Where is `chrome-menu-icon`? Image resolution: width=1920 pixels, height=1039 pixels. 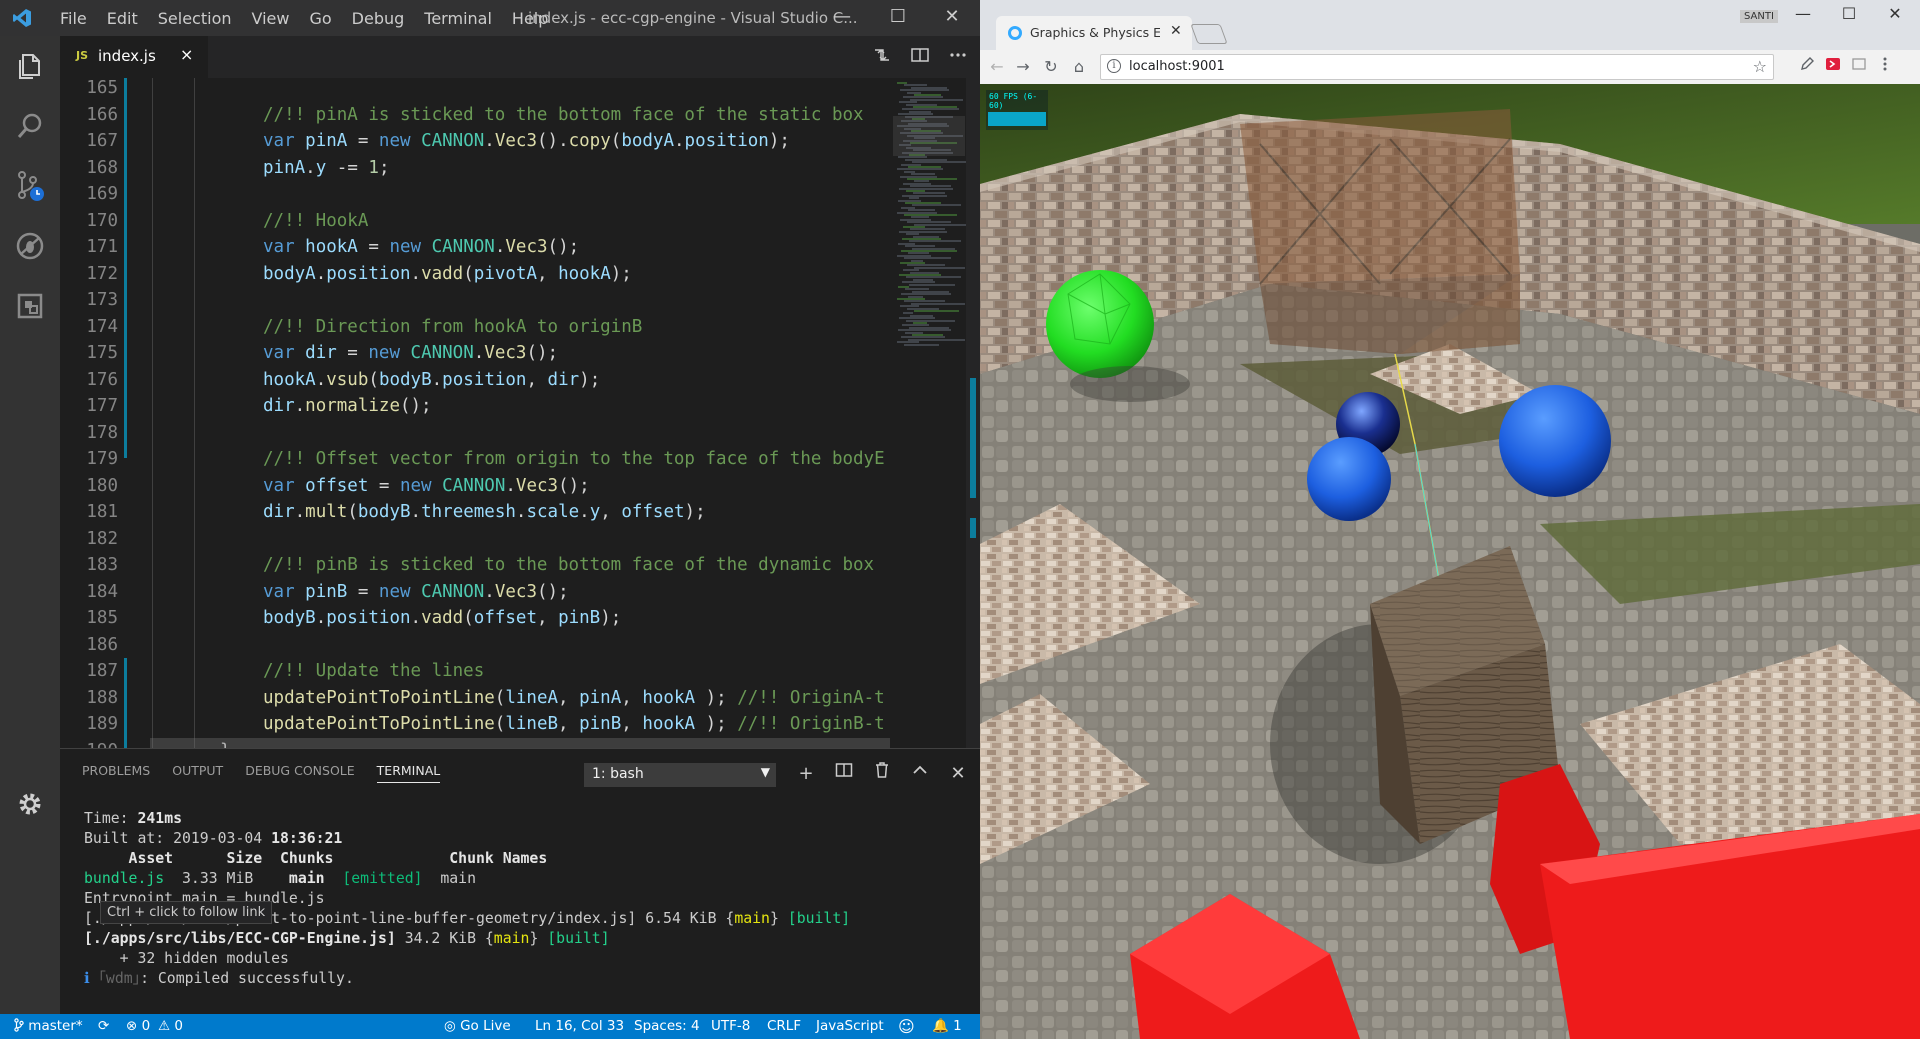 chrome-menu-icon is located at coordinates (1885, 67).